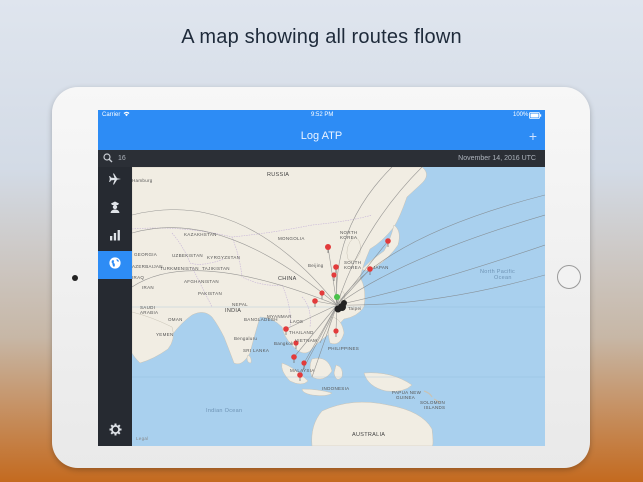 The image size is (643, 482). I want to click on pilot-icon, so click(115, 209).